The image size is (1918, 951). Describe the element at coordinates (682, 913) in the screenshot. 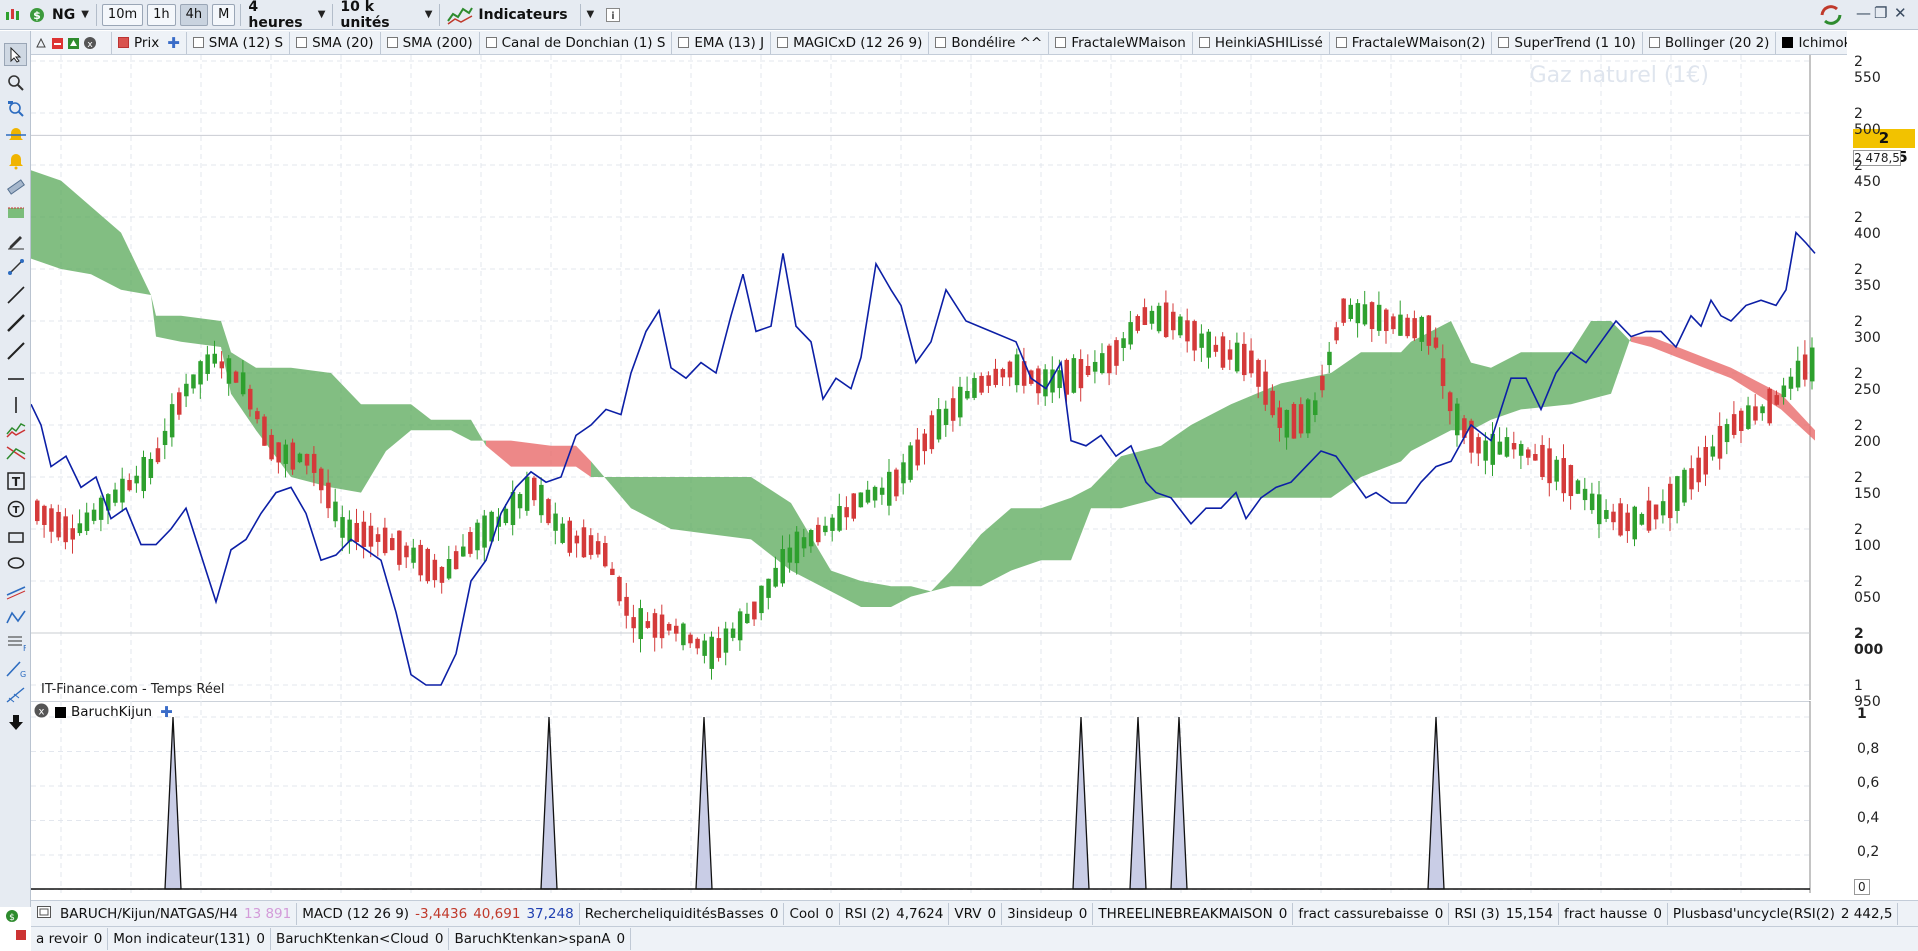

I see `status-item: RechercheliquiditésBasses 0` at that location.